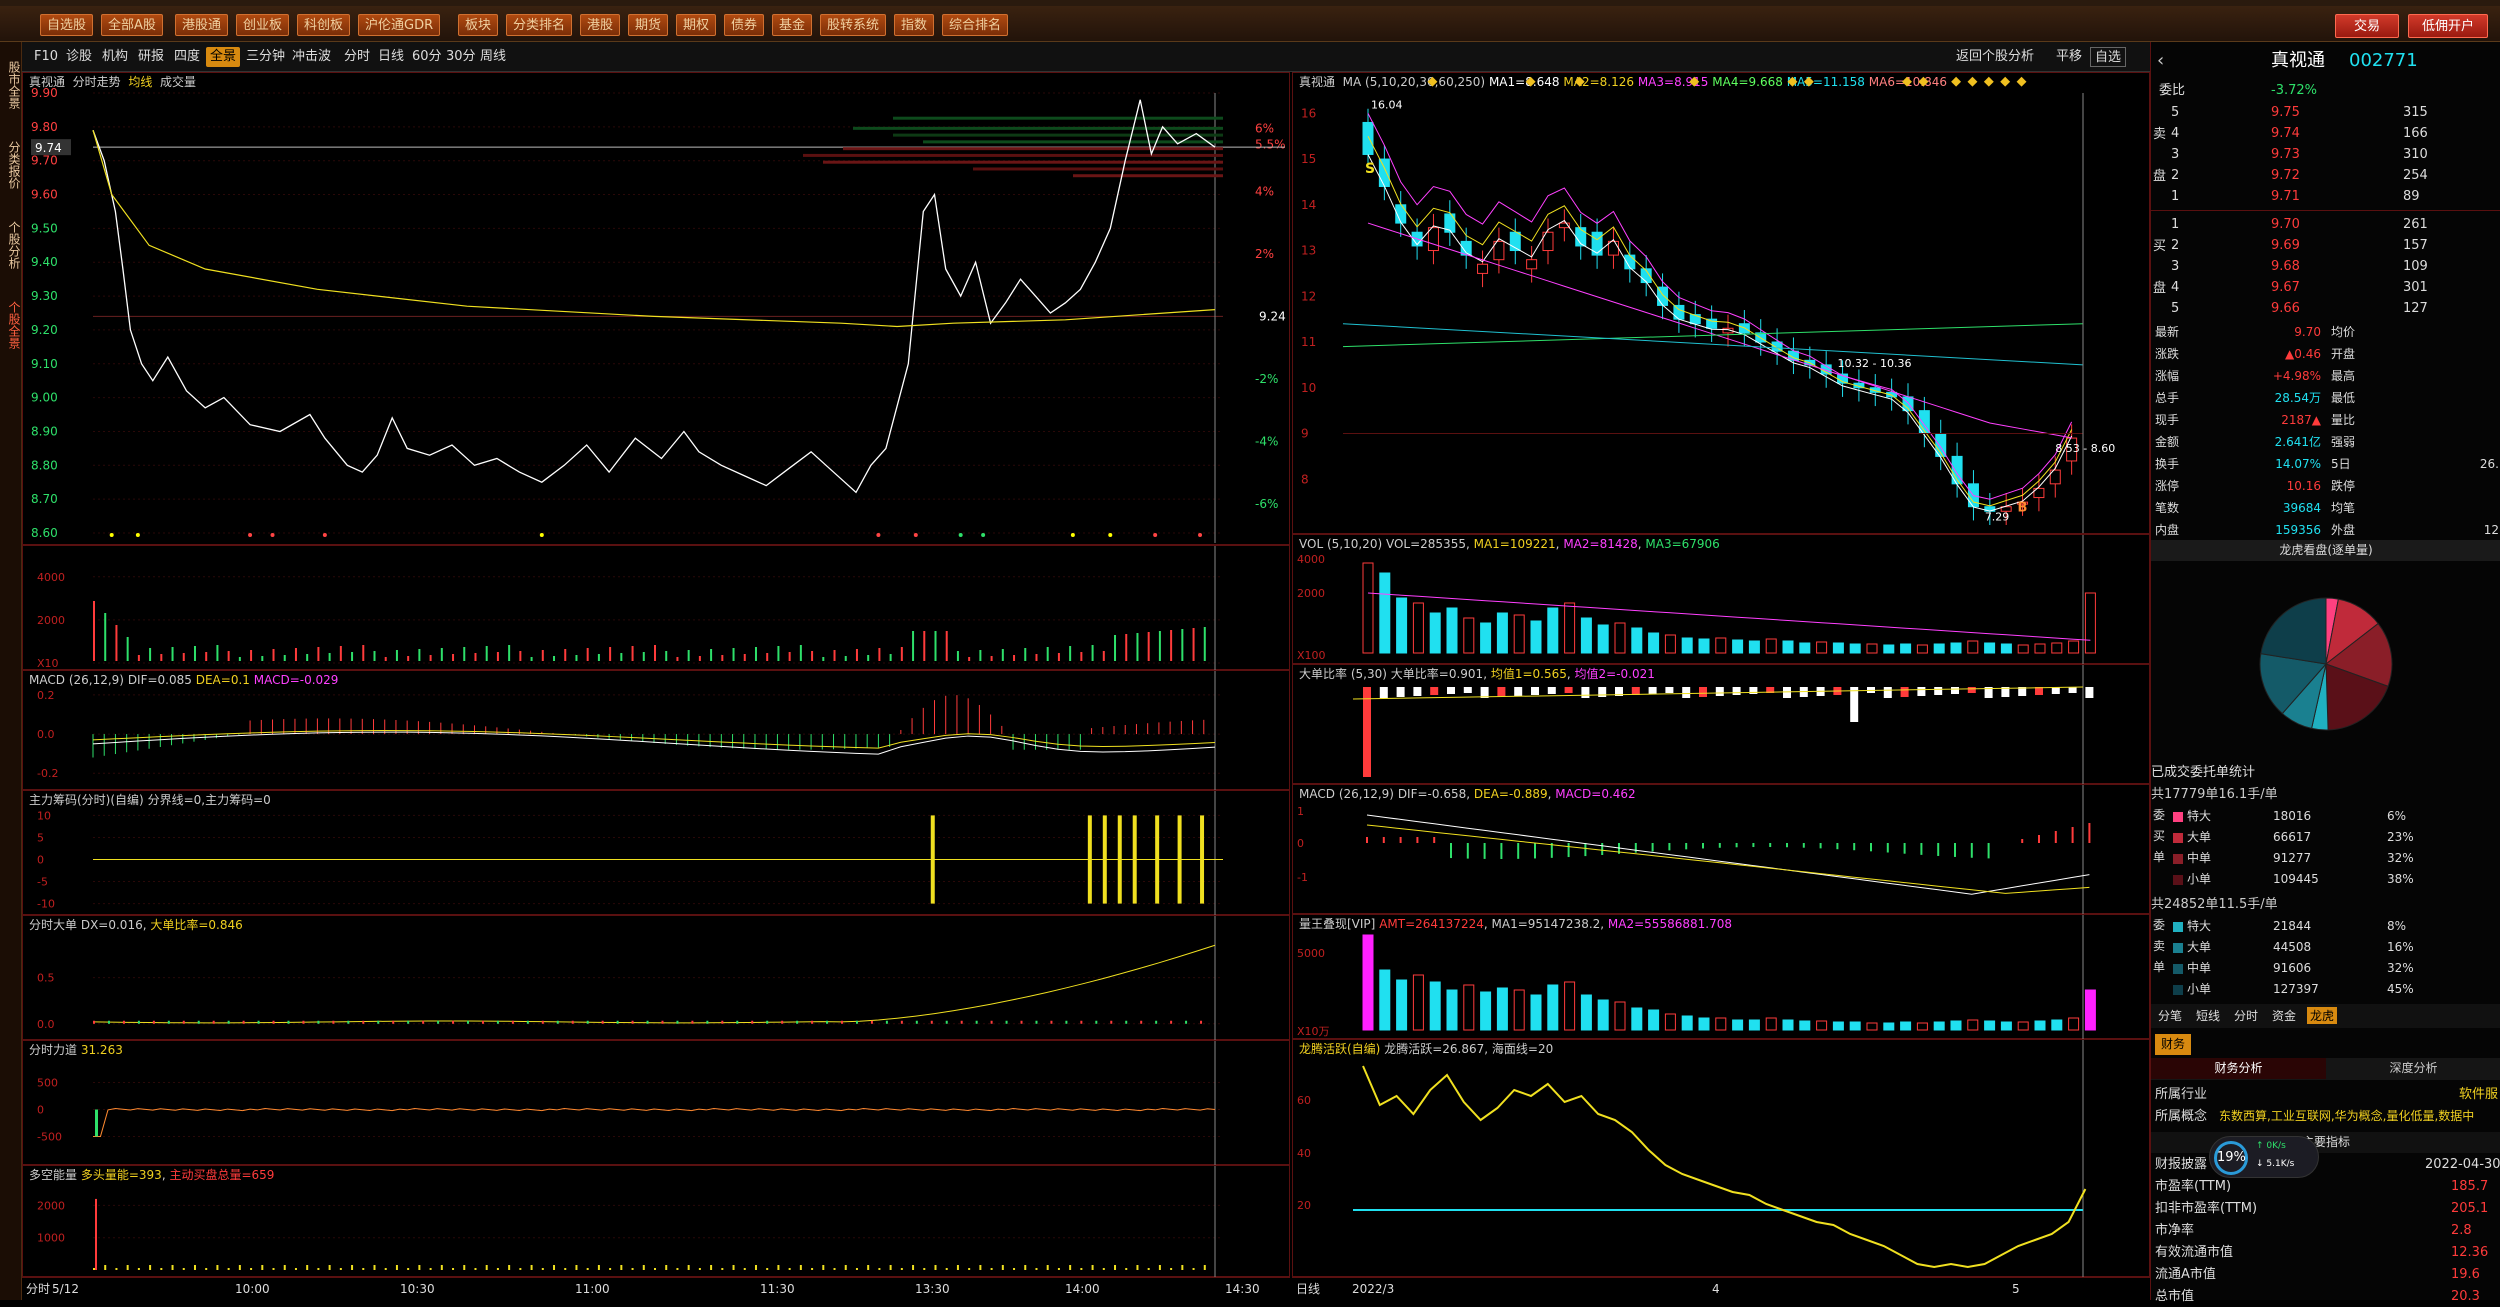 Image resolution: width=2500 pixels, height=1307 pixels. Describe the element at coordinates (539, 25) in the screenshot. I see `menu-btn-7: 分类排名` at that location.